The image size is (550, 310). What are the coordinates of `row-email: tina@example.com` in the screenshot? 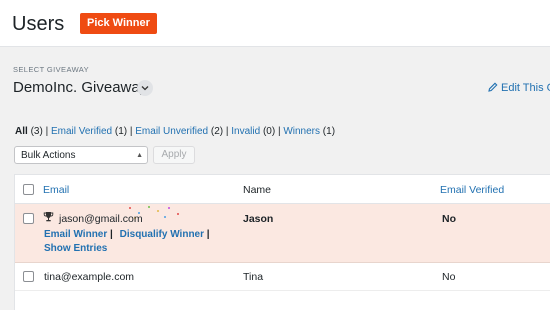 It's located at (89, 277).